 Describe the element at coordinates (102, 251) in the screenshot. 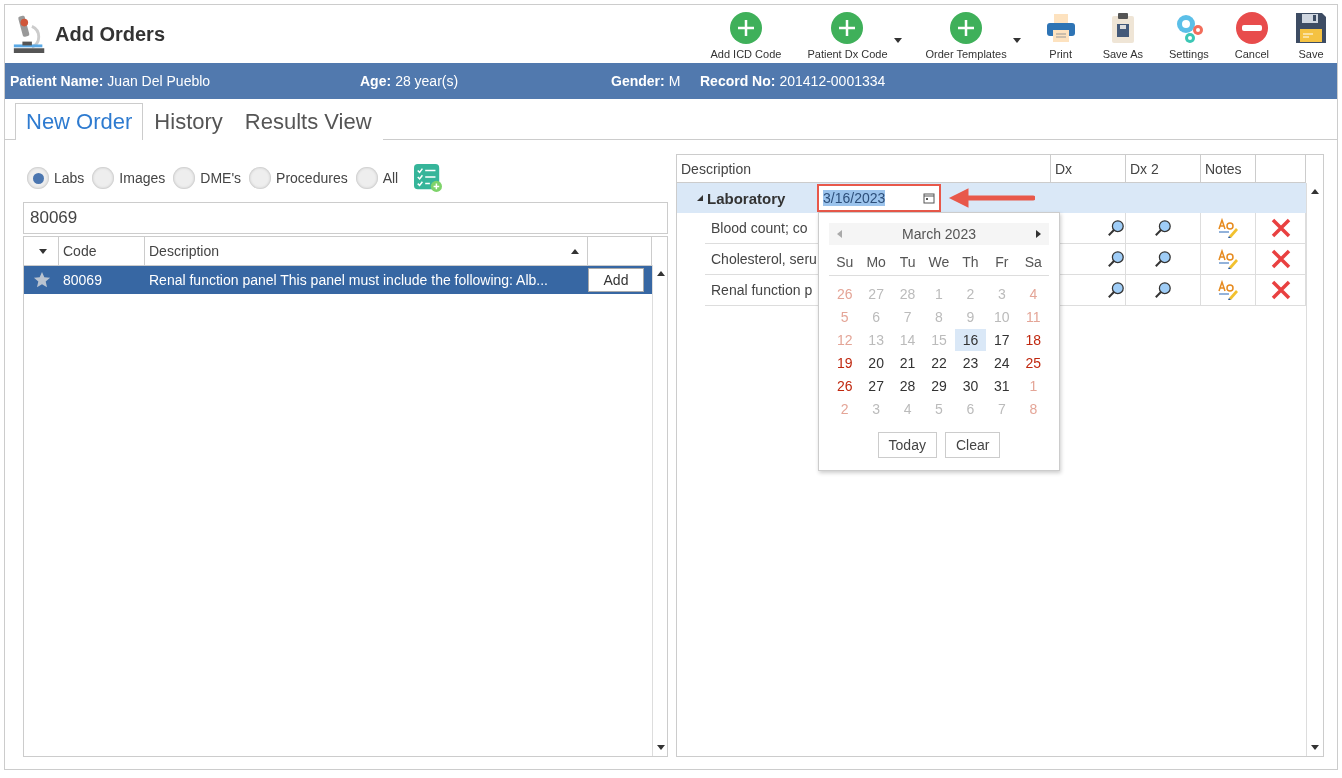

I see `column-header: Code` at that location.